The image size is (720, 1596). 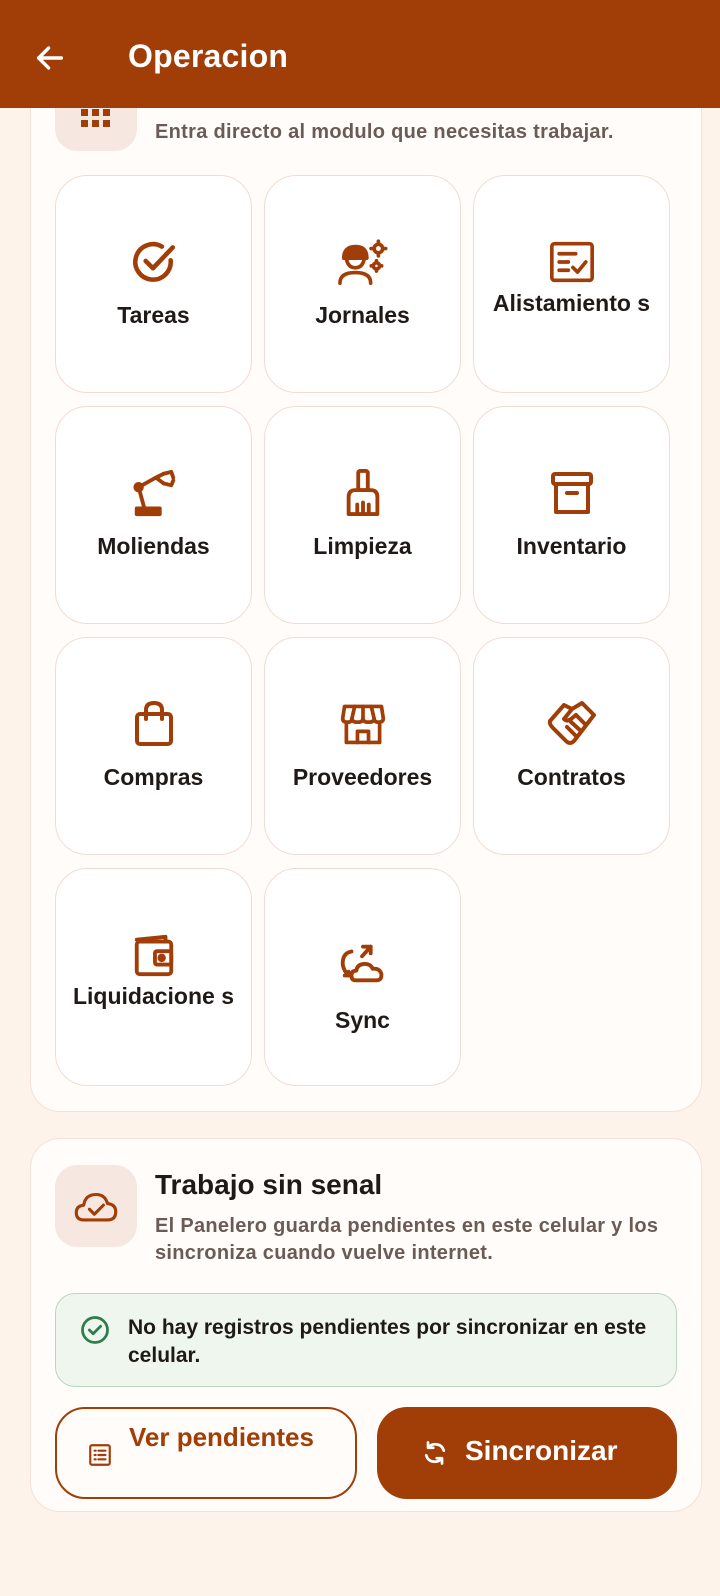 I want to click on module-tile-liquidaciones: Liquidacione s, so click(x=153, y=977).